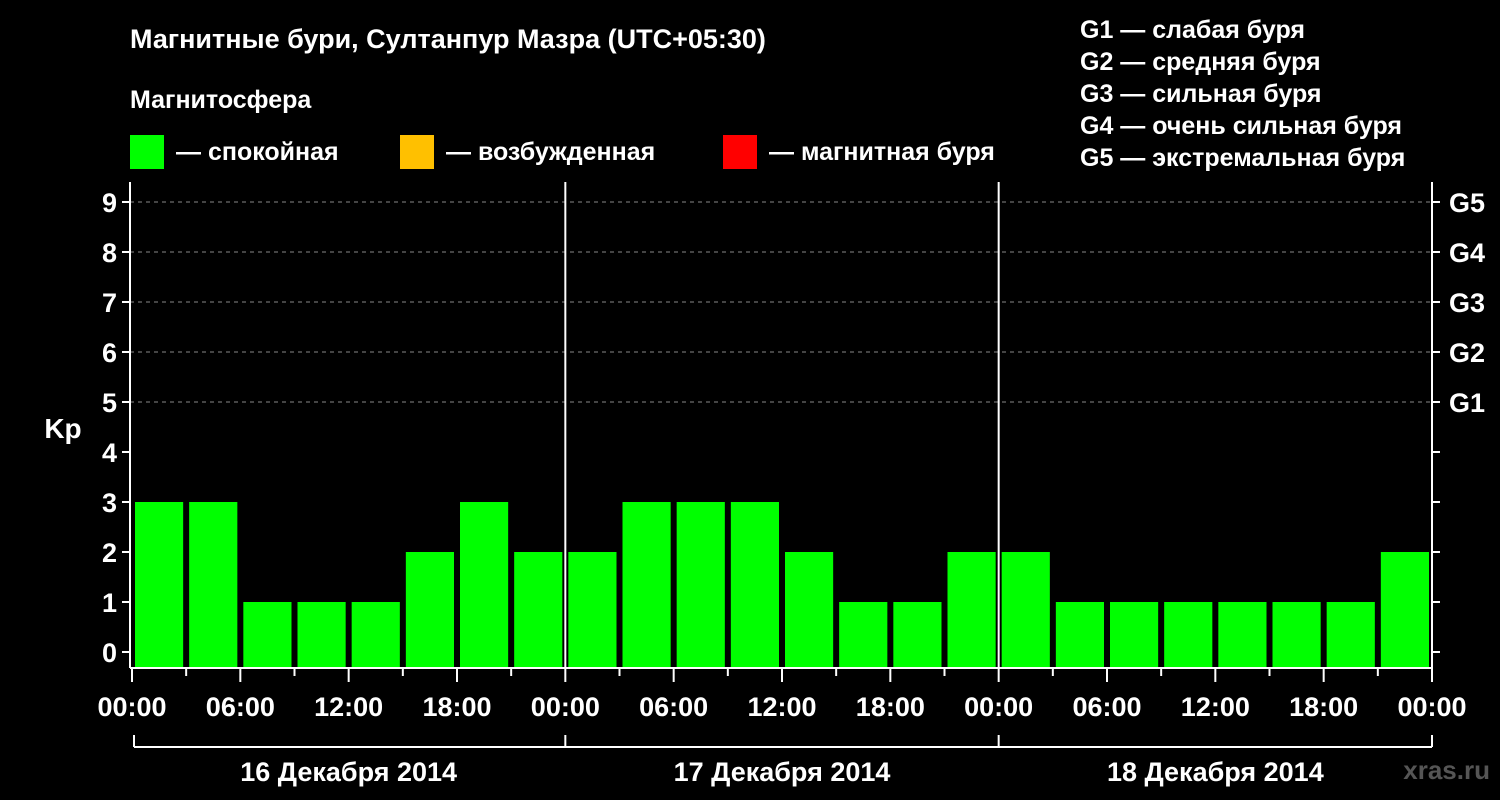  What do you see at coordinates (109, 403) in the screenshot?
I see `y-tick-label: 5` at bounding box center [109, 403].